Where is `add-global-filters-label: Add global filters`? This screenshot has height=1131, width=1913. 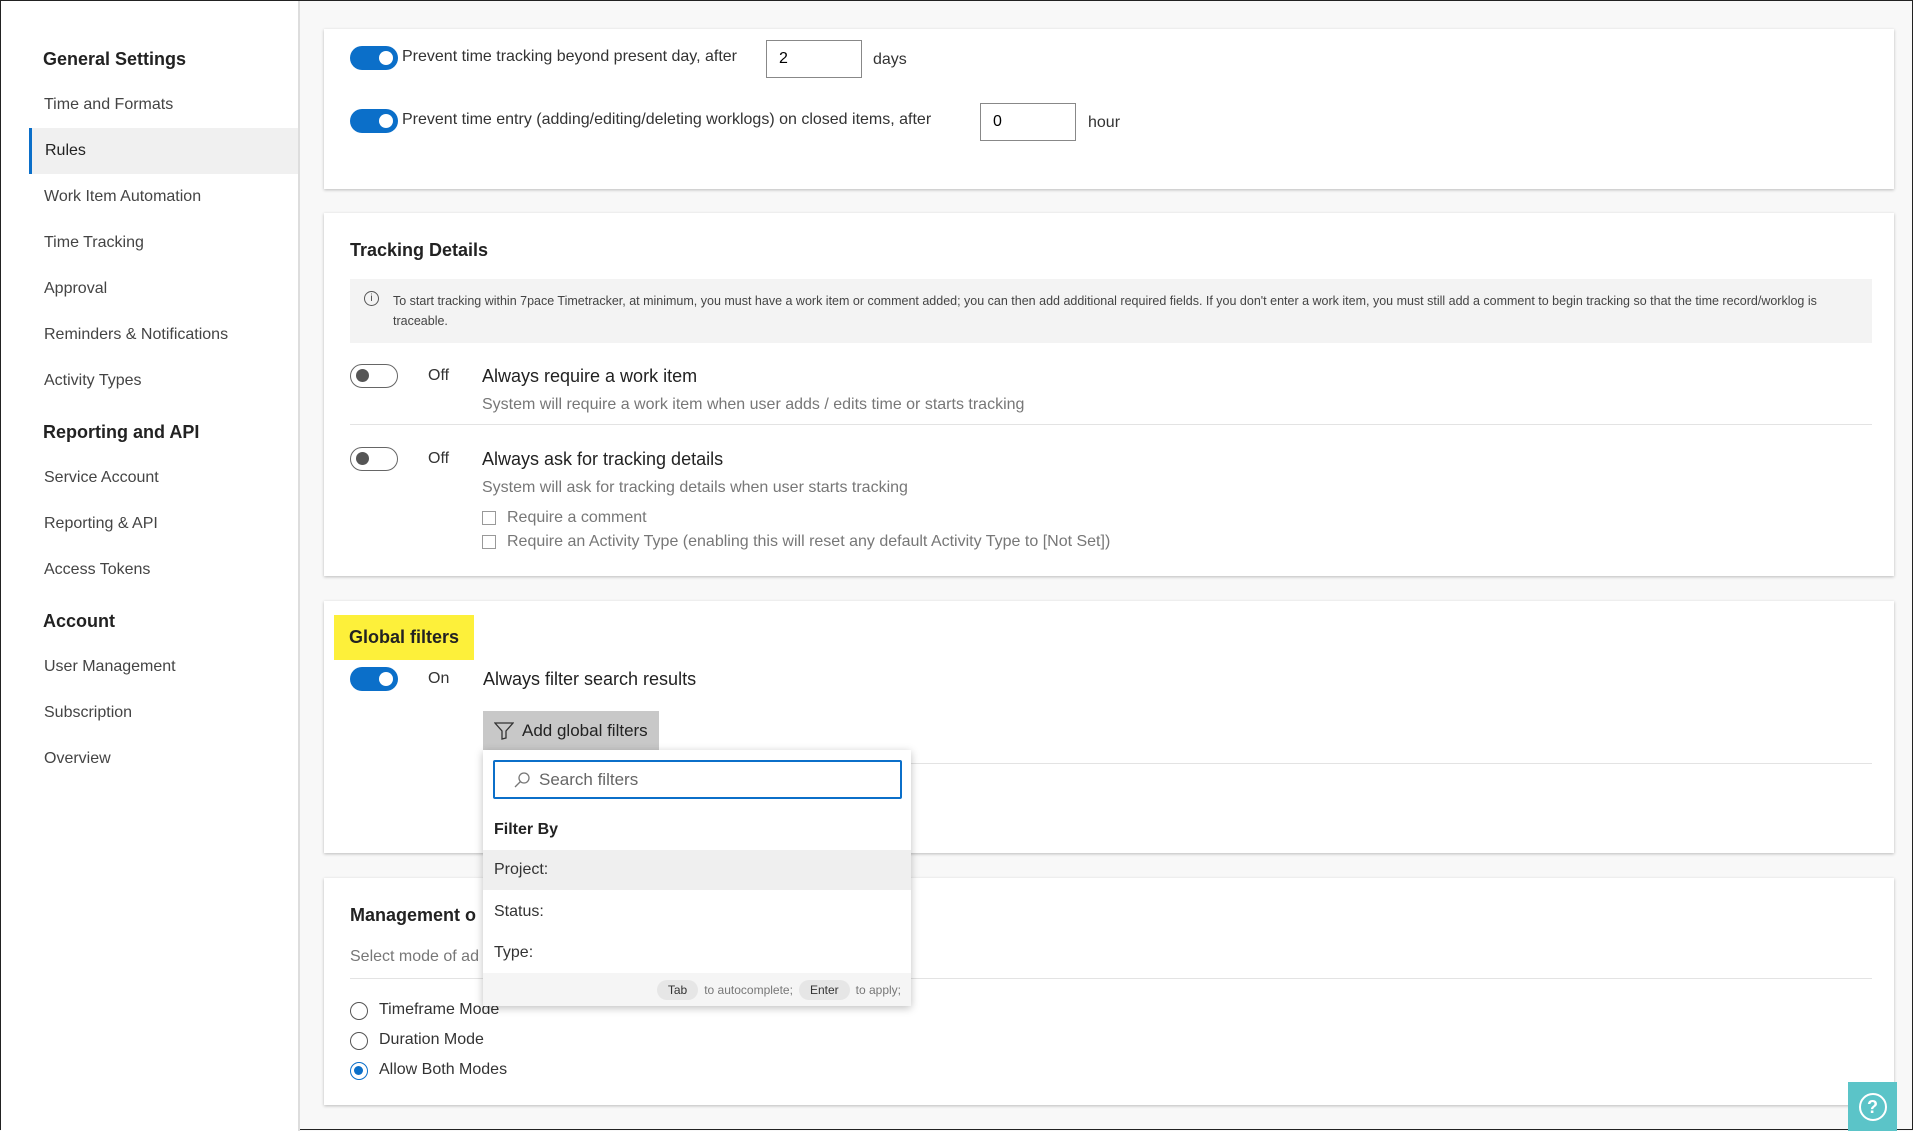
add-global-filters-label: Add global filters is located at coordinates (585, 730).